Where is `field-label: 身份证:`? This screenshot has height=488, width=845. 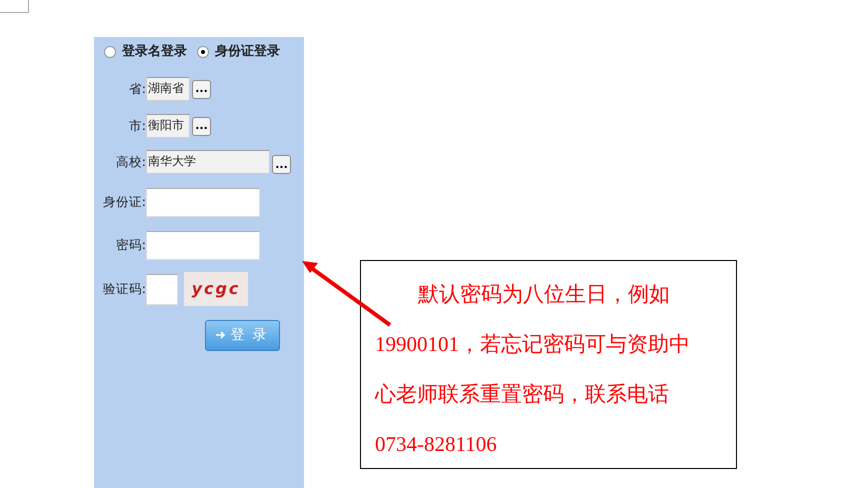 field-label: 身份证: is located at coordinates (124, 202).